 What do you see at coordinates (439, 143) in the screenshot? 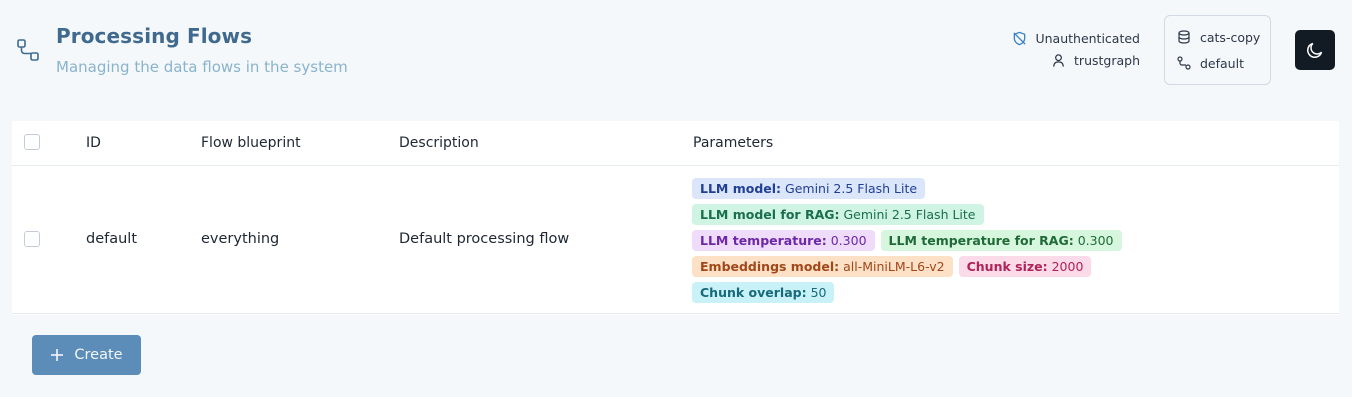
I see `column-header-description: Description` at bounding box center [439, 143].